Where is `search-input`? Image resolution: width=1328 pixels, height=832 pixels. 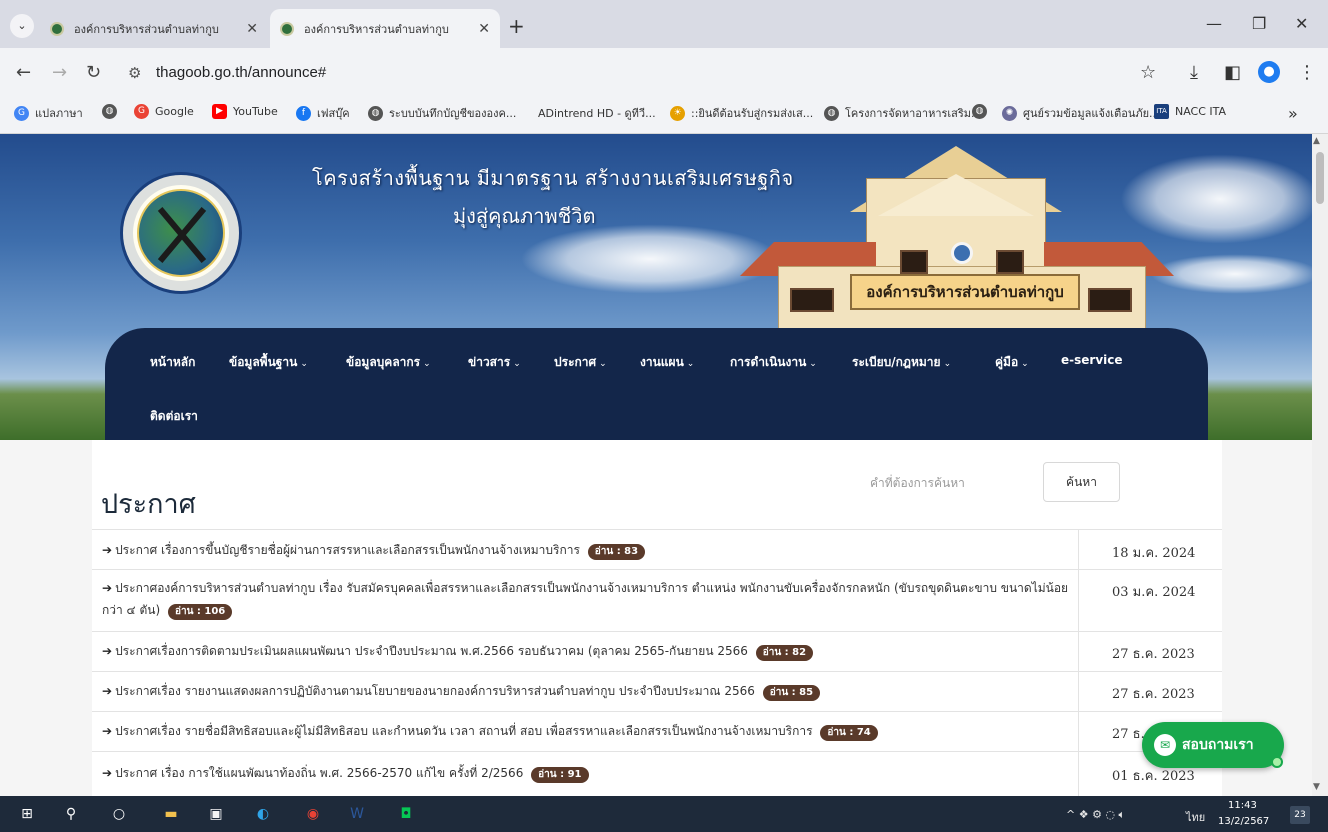
search-input is located at coordinates (949, 483).